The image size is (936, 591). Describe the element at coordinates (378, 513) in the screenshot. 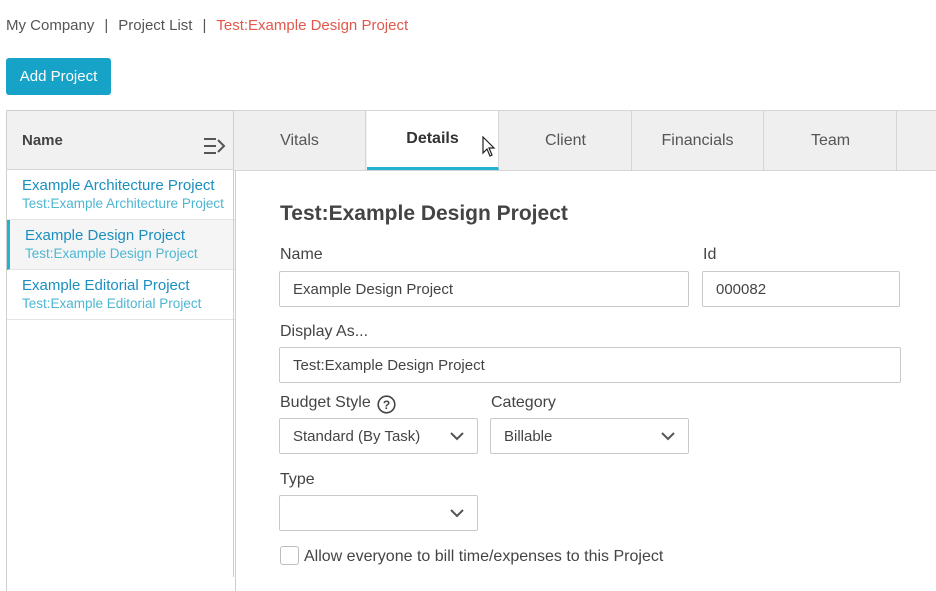

I see `type-select` at that location.